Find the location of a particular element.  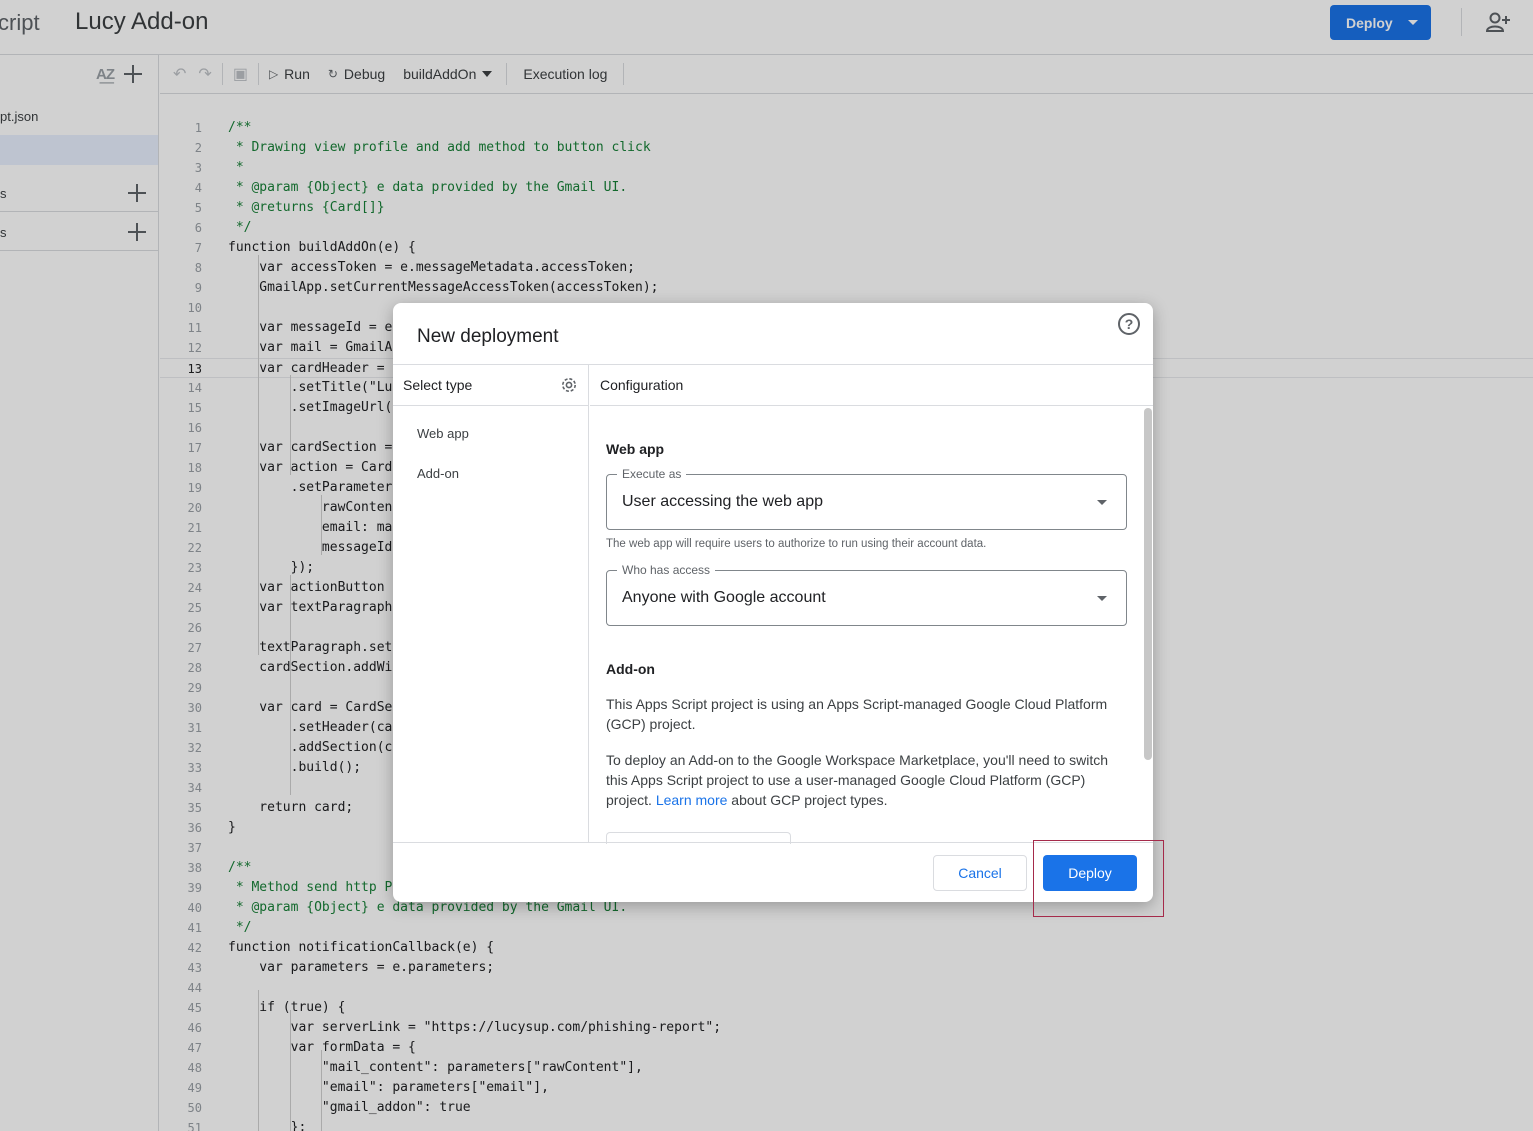

cancel-button: Cancel is located at coordinates (980, 873).